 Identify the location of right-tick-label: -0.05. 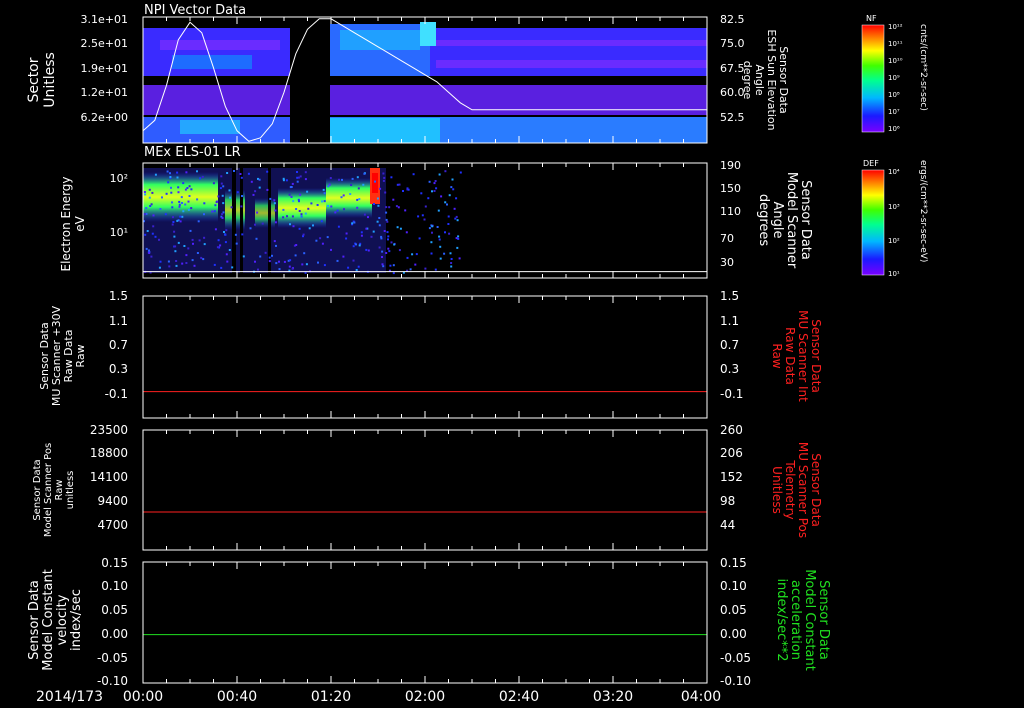
(735, 658).